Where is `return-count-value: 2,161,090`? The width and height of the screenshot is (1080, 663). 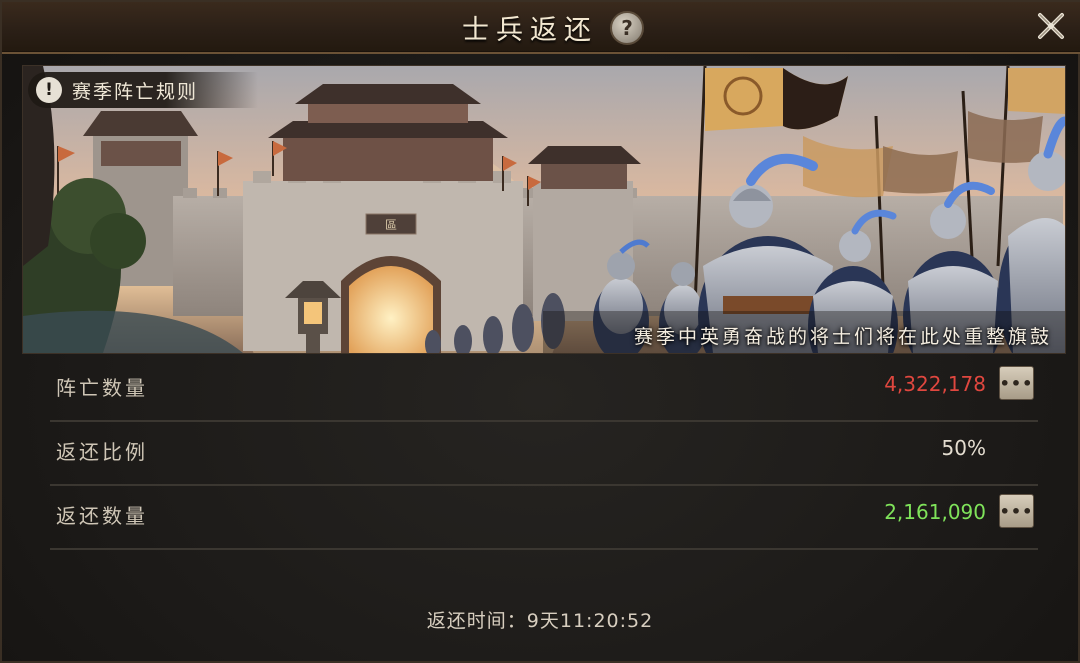
return-count-value: 2,161,090 is located at coordinates (935, 512).